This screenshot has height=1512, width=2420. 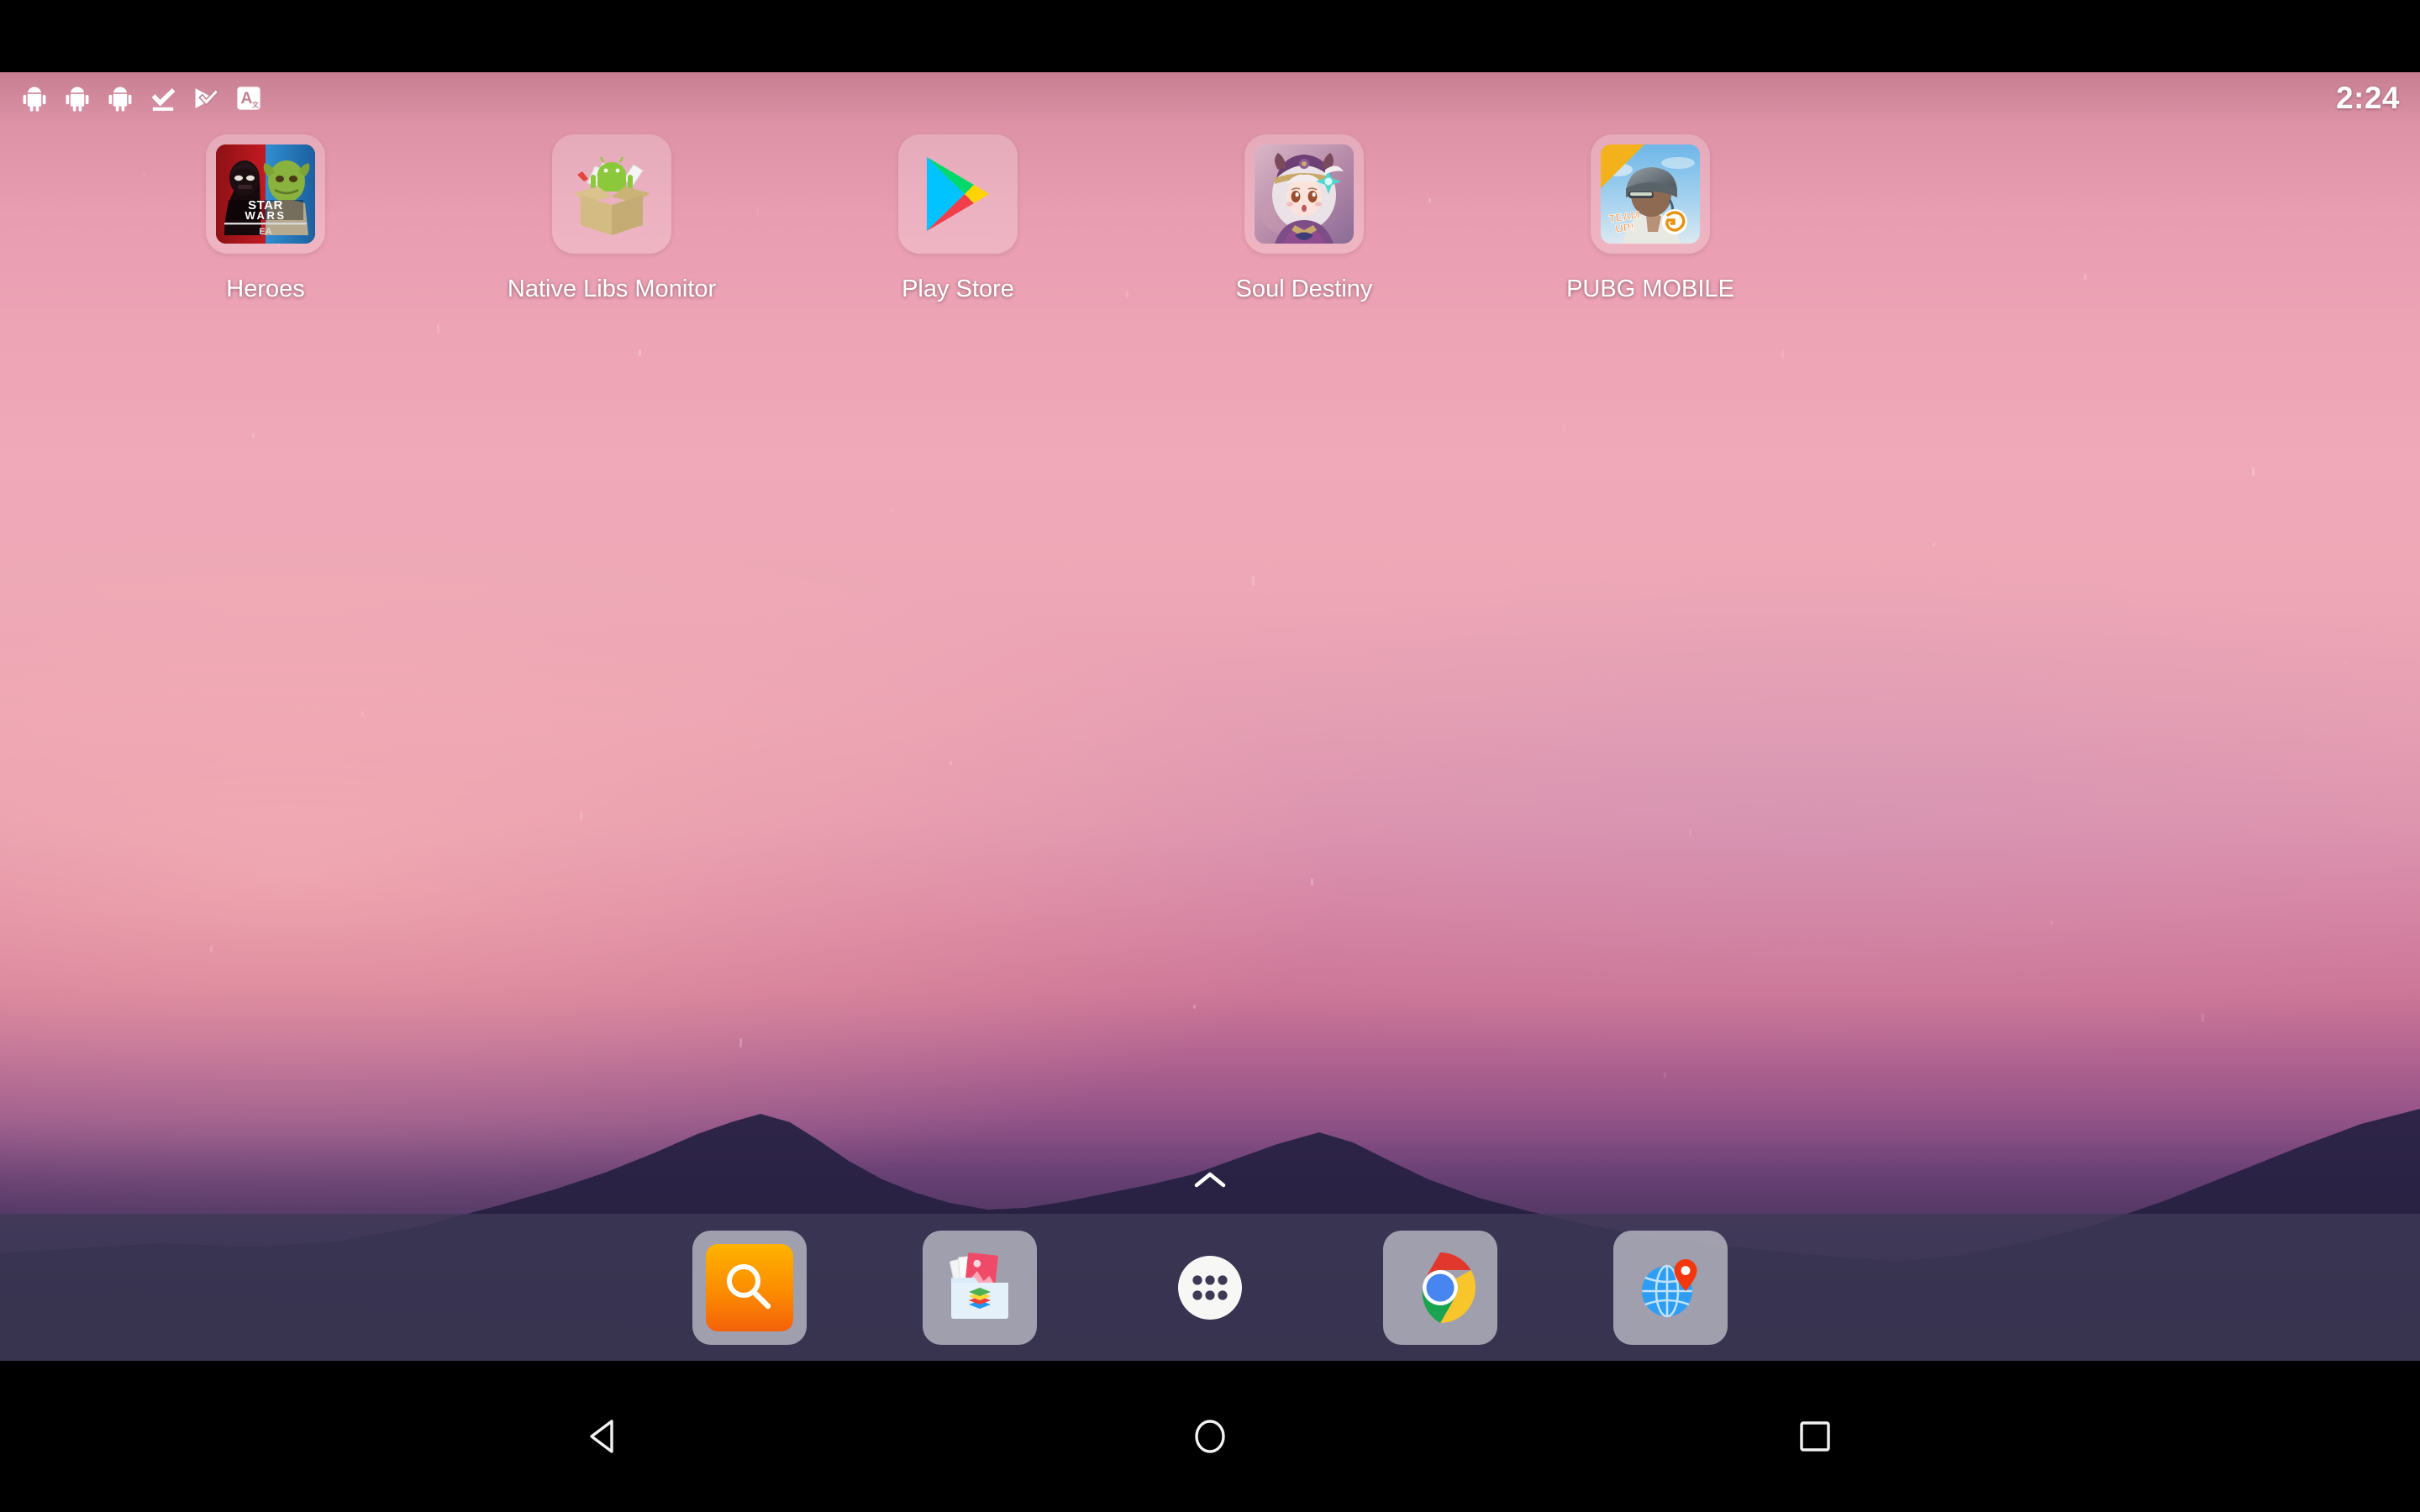 What do you see at coordinates (207, 98) in the screenshot?
I see `play-check-icon` at bounding box center [207, 98].